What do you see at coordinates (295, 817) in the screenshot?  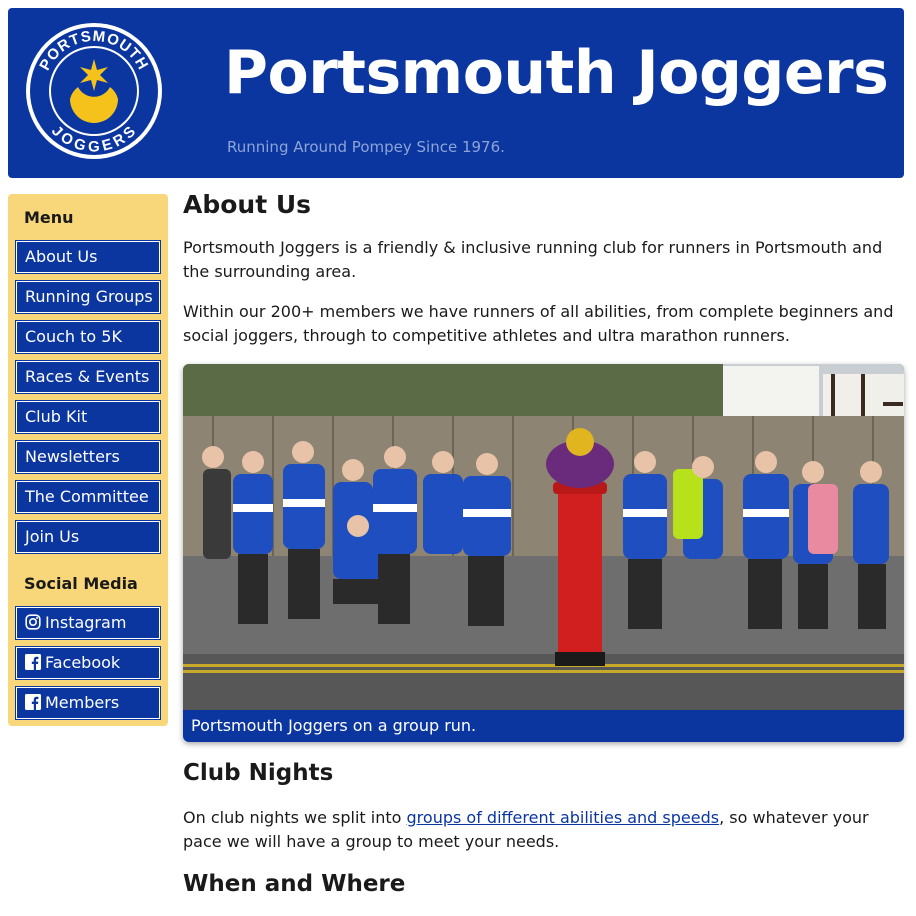 I see `club-nights-text-before: On club nights we split into` at bounding box center [295, 817].